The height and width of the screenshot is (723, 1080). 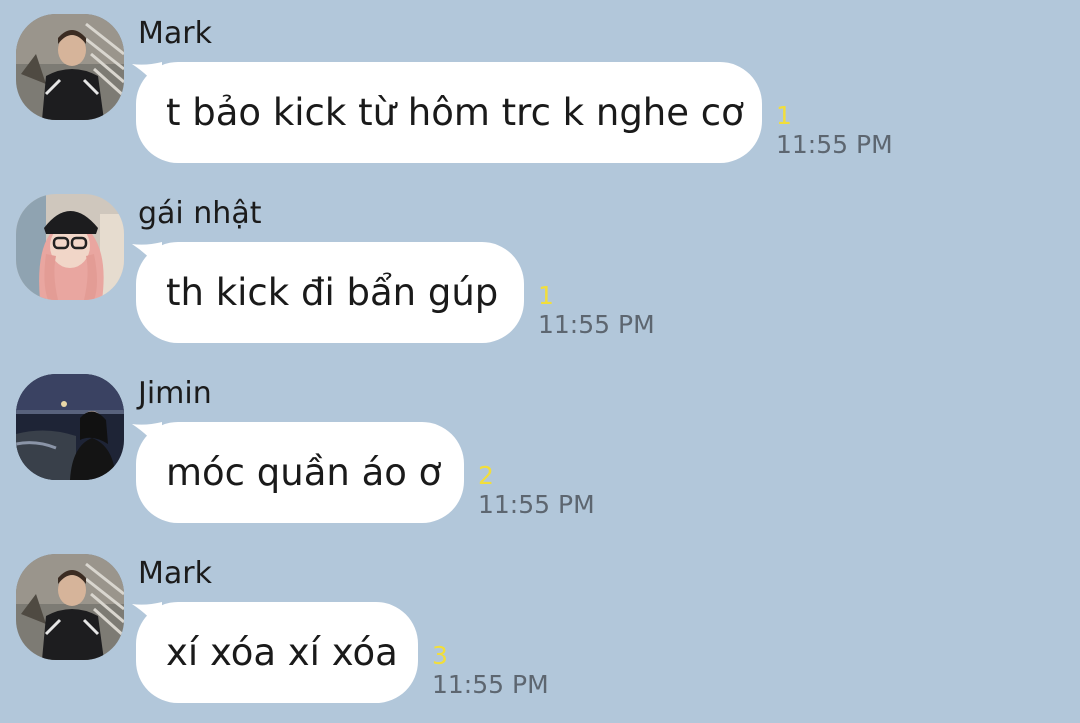 I want to click on jimin-avatar-photo, so click(x=70, y=427).